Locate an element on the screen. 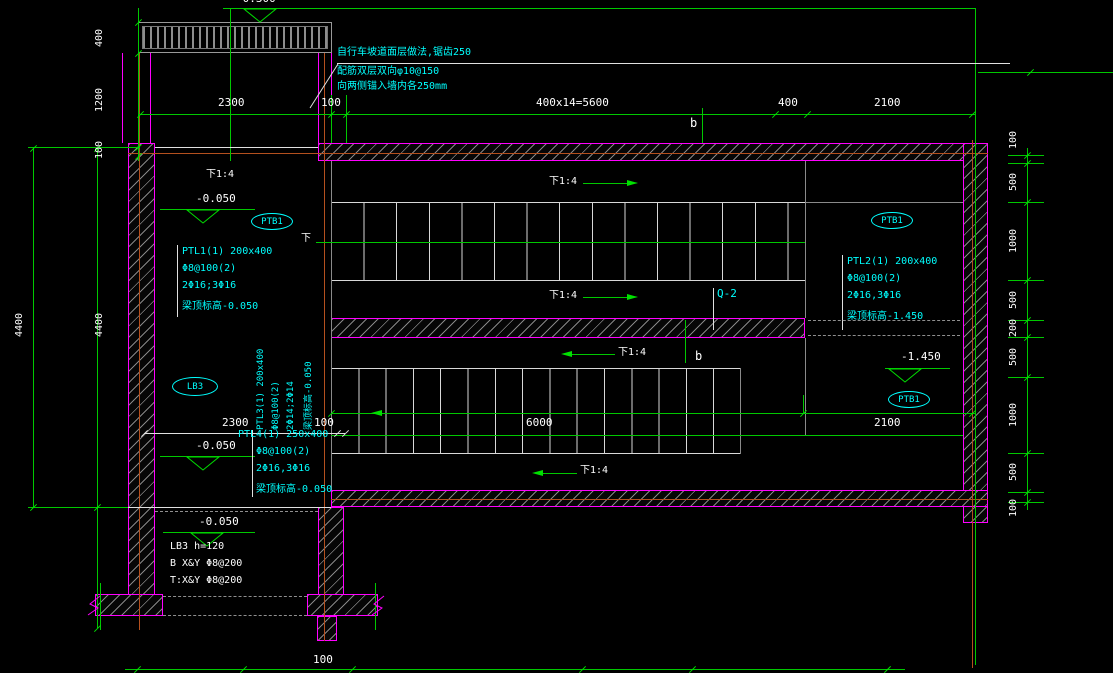 The image size is (1113, 673). slope-arrowhead-right is located at coordinates (632, 183).